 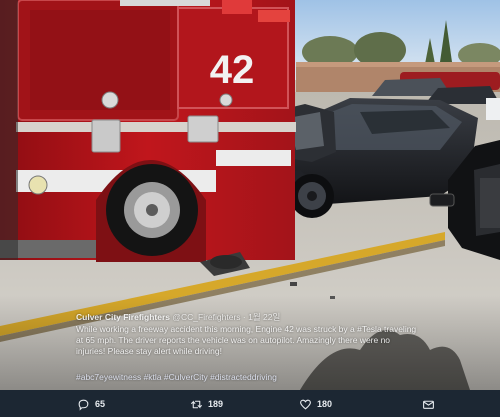 What do you see at coordinates (196, 404) in the screenshot?
I see `retweet-icon` at bounding box center [196, 404].